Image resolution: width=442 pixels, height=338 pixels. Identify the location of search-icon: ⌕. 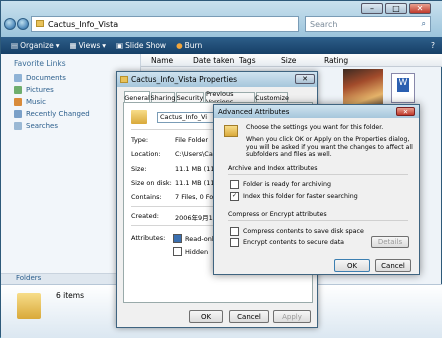
(423, 23).